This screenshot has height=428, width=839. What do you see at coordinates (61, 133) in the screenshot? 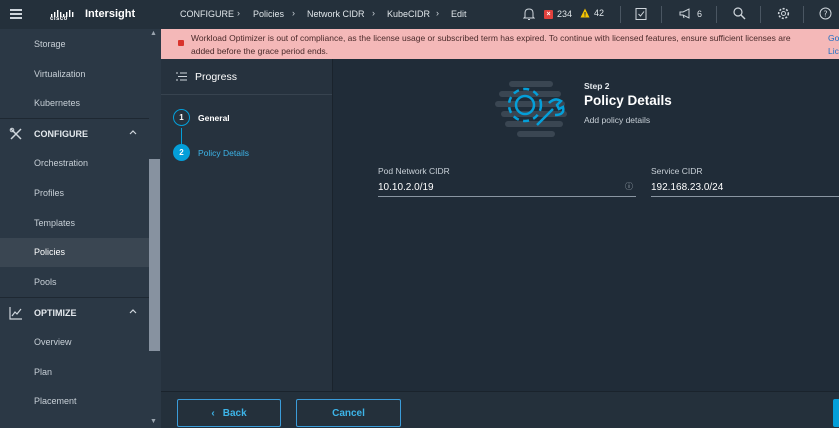
I see `sidebar-section-label: CONFIGURE` at bounding box center [61, 133].